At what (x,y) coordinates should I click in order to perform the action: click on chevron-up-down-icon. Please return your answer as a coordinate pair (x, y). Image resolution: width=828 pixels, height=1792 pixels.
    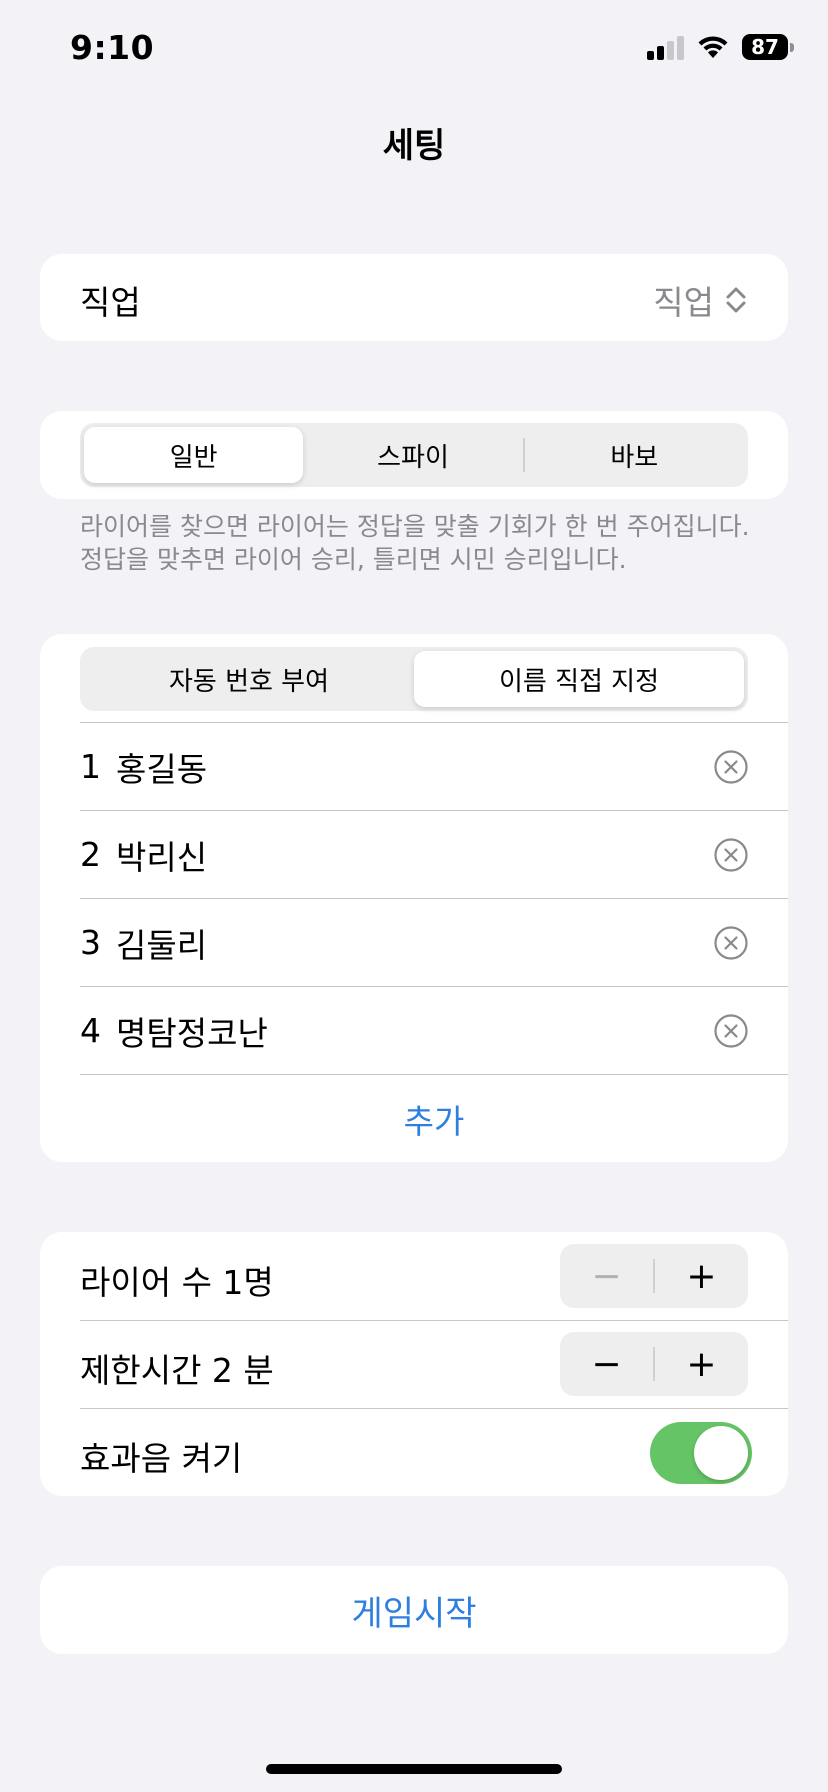
    Looking at the image, I should click on (736, 300).